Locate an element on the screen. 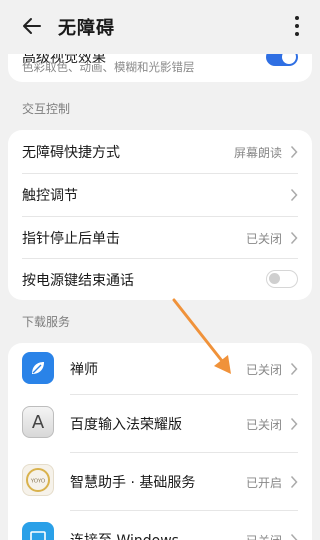  yoyo-icon: YOYO is located at coordinates (38, 480).